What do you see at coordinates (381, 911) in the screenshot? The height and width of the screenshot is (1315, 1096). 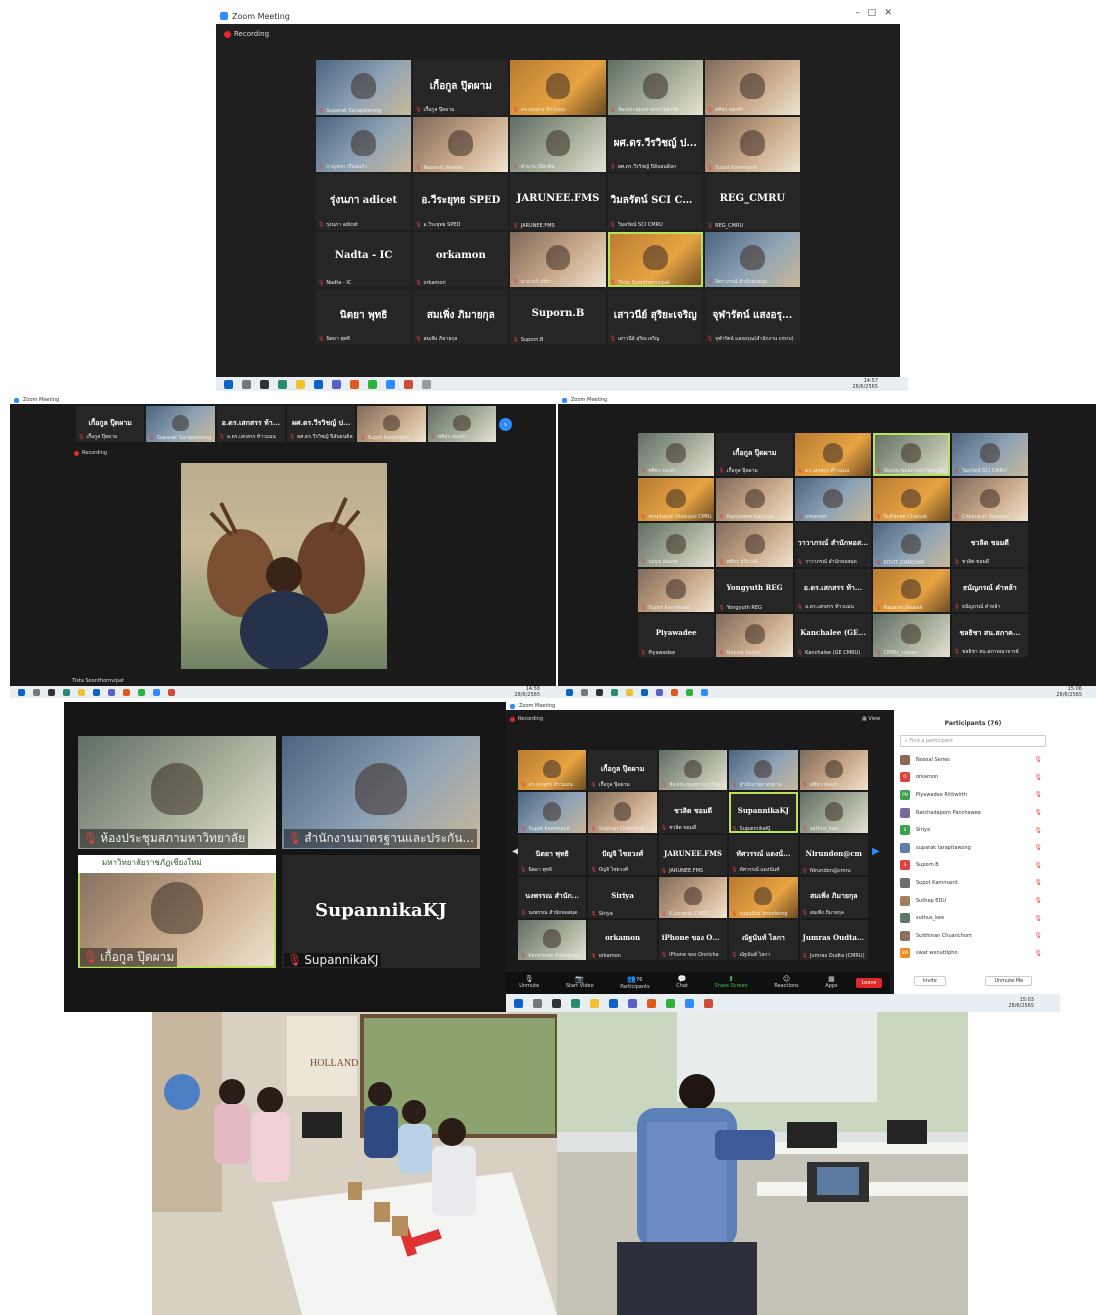 I see `participant-tile: SupannikaKJ 🎙 SupannikaKJ` at bounding box center [381, 911].